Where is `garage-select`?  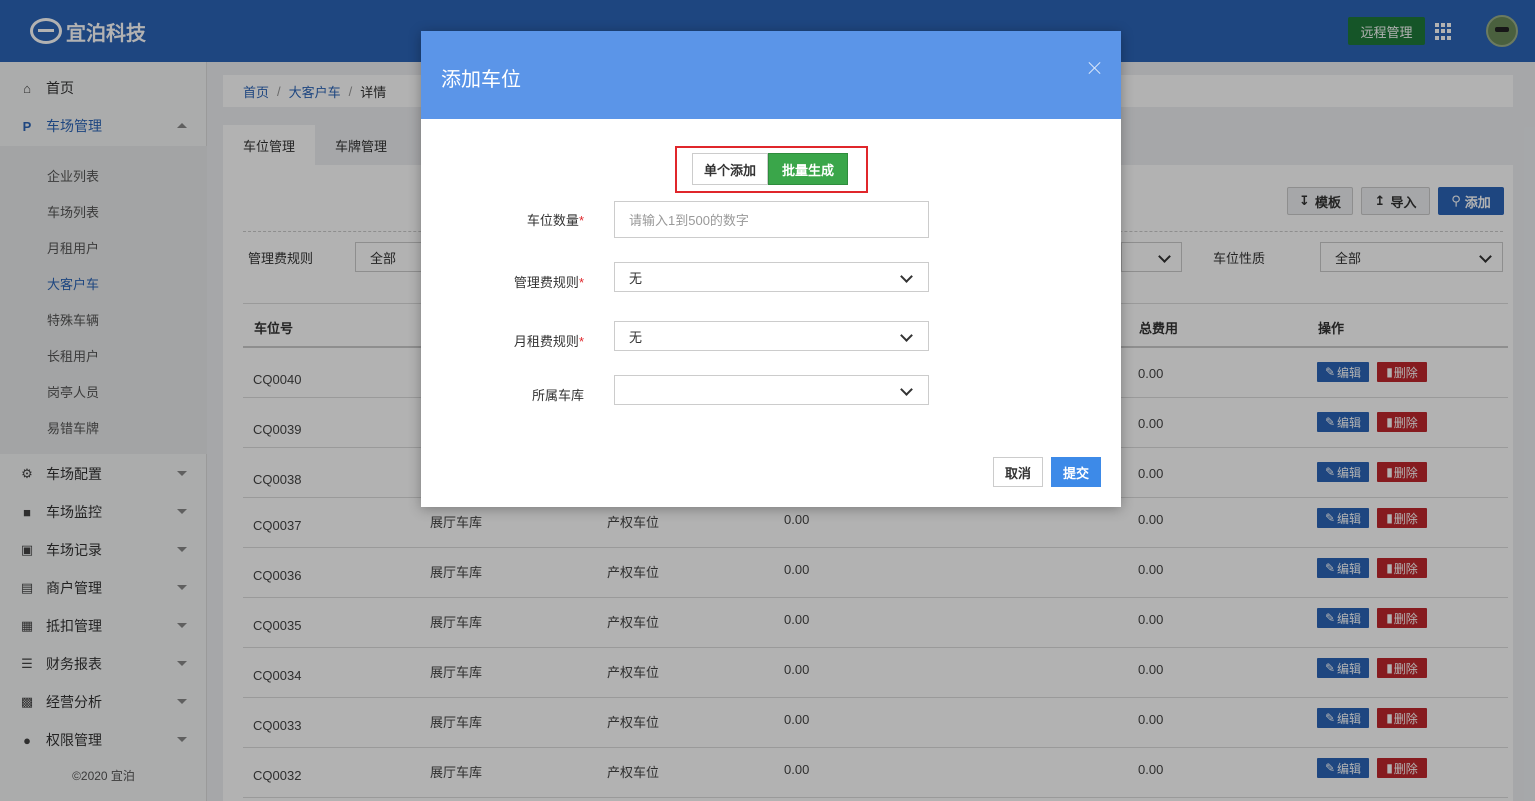
garage-select is located at coordinates (771, 390).